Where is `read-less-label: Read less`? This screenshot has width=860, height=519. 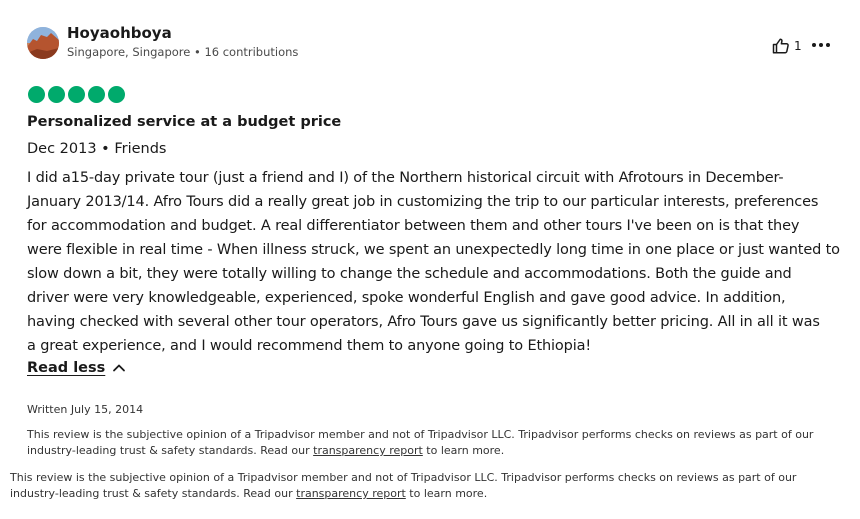 read-less-label: Read less is located at coordinates (66, 368).